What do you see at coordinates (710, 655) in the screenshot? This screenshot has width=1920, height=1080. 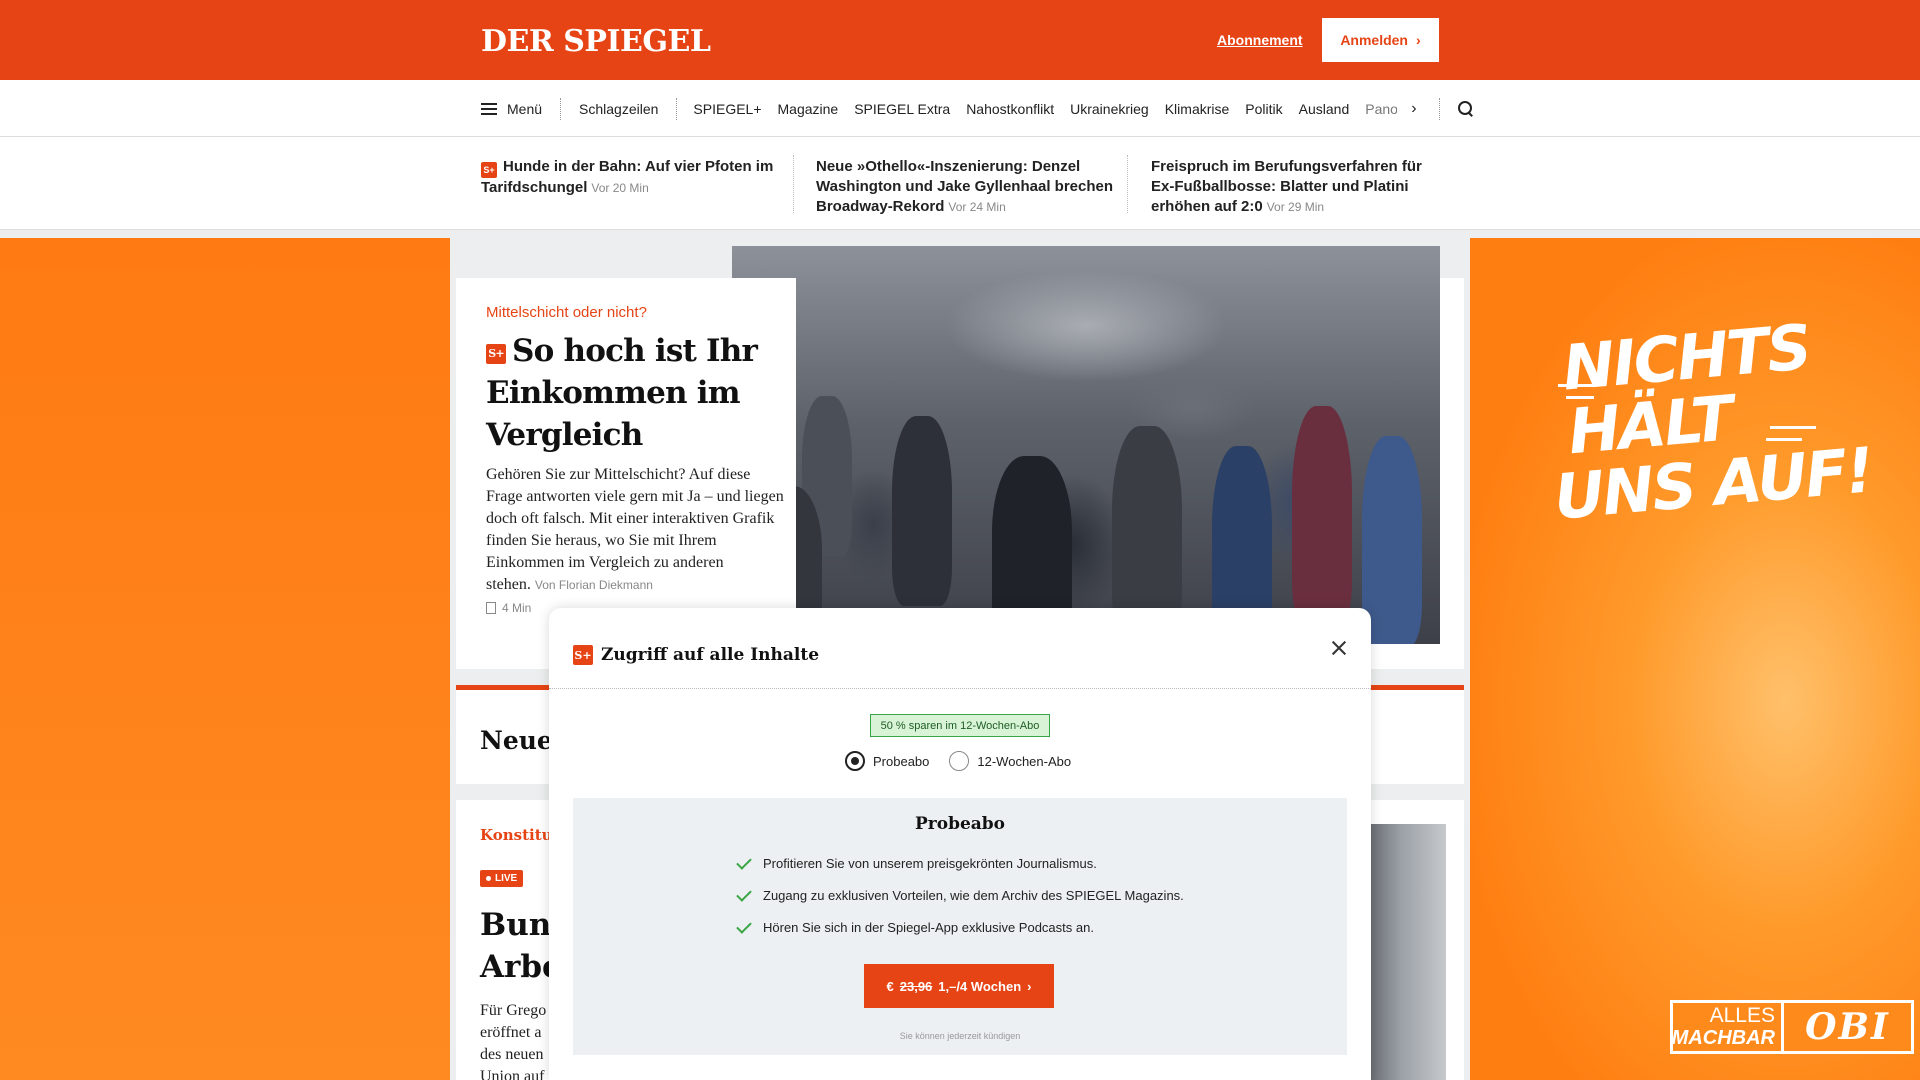 I see `modal-title-text: Zugriff auf alle Inhalte` at bounding box center [710, 655].